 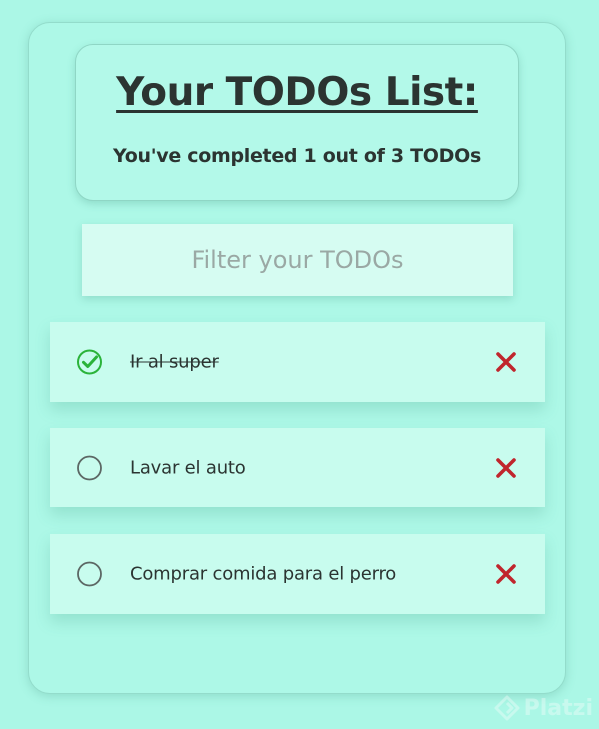 I want to click on check-circle-icon, so click(x=89, y=362).